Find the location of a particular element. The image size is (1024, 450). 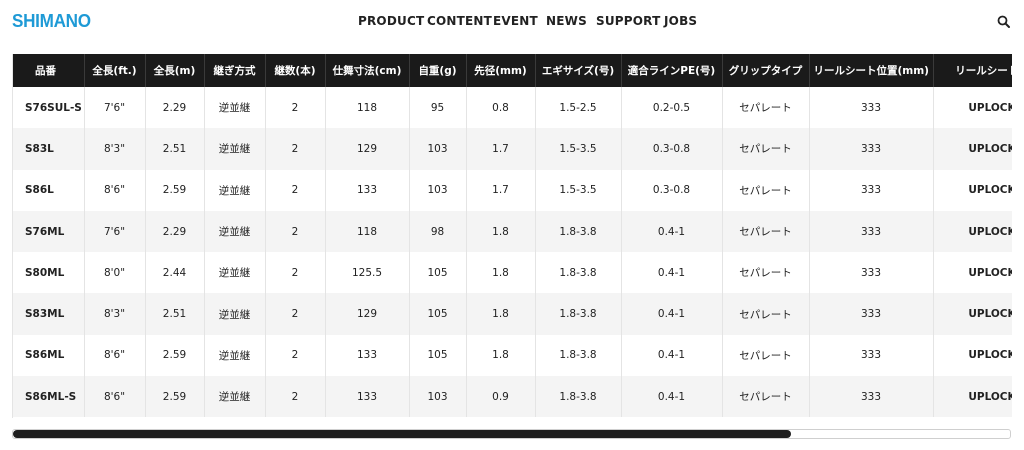

table-cell: 2.29 is located at coordinates (175, 108).